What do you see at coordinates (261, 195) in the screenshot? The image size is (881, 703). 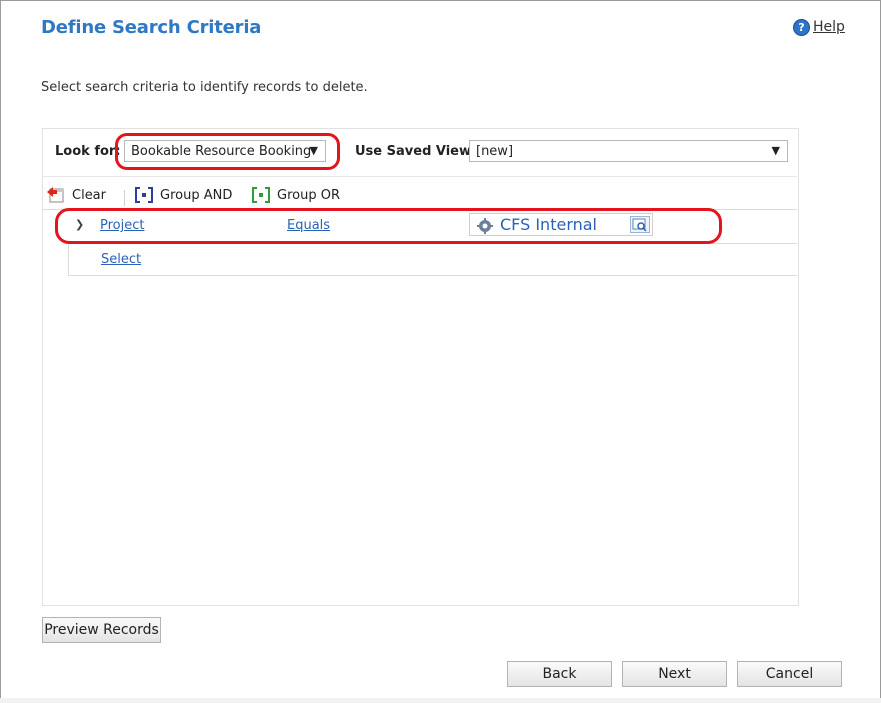 I see `group-or-icon` at bounding box center [261, 195].